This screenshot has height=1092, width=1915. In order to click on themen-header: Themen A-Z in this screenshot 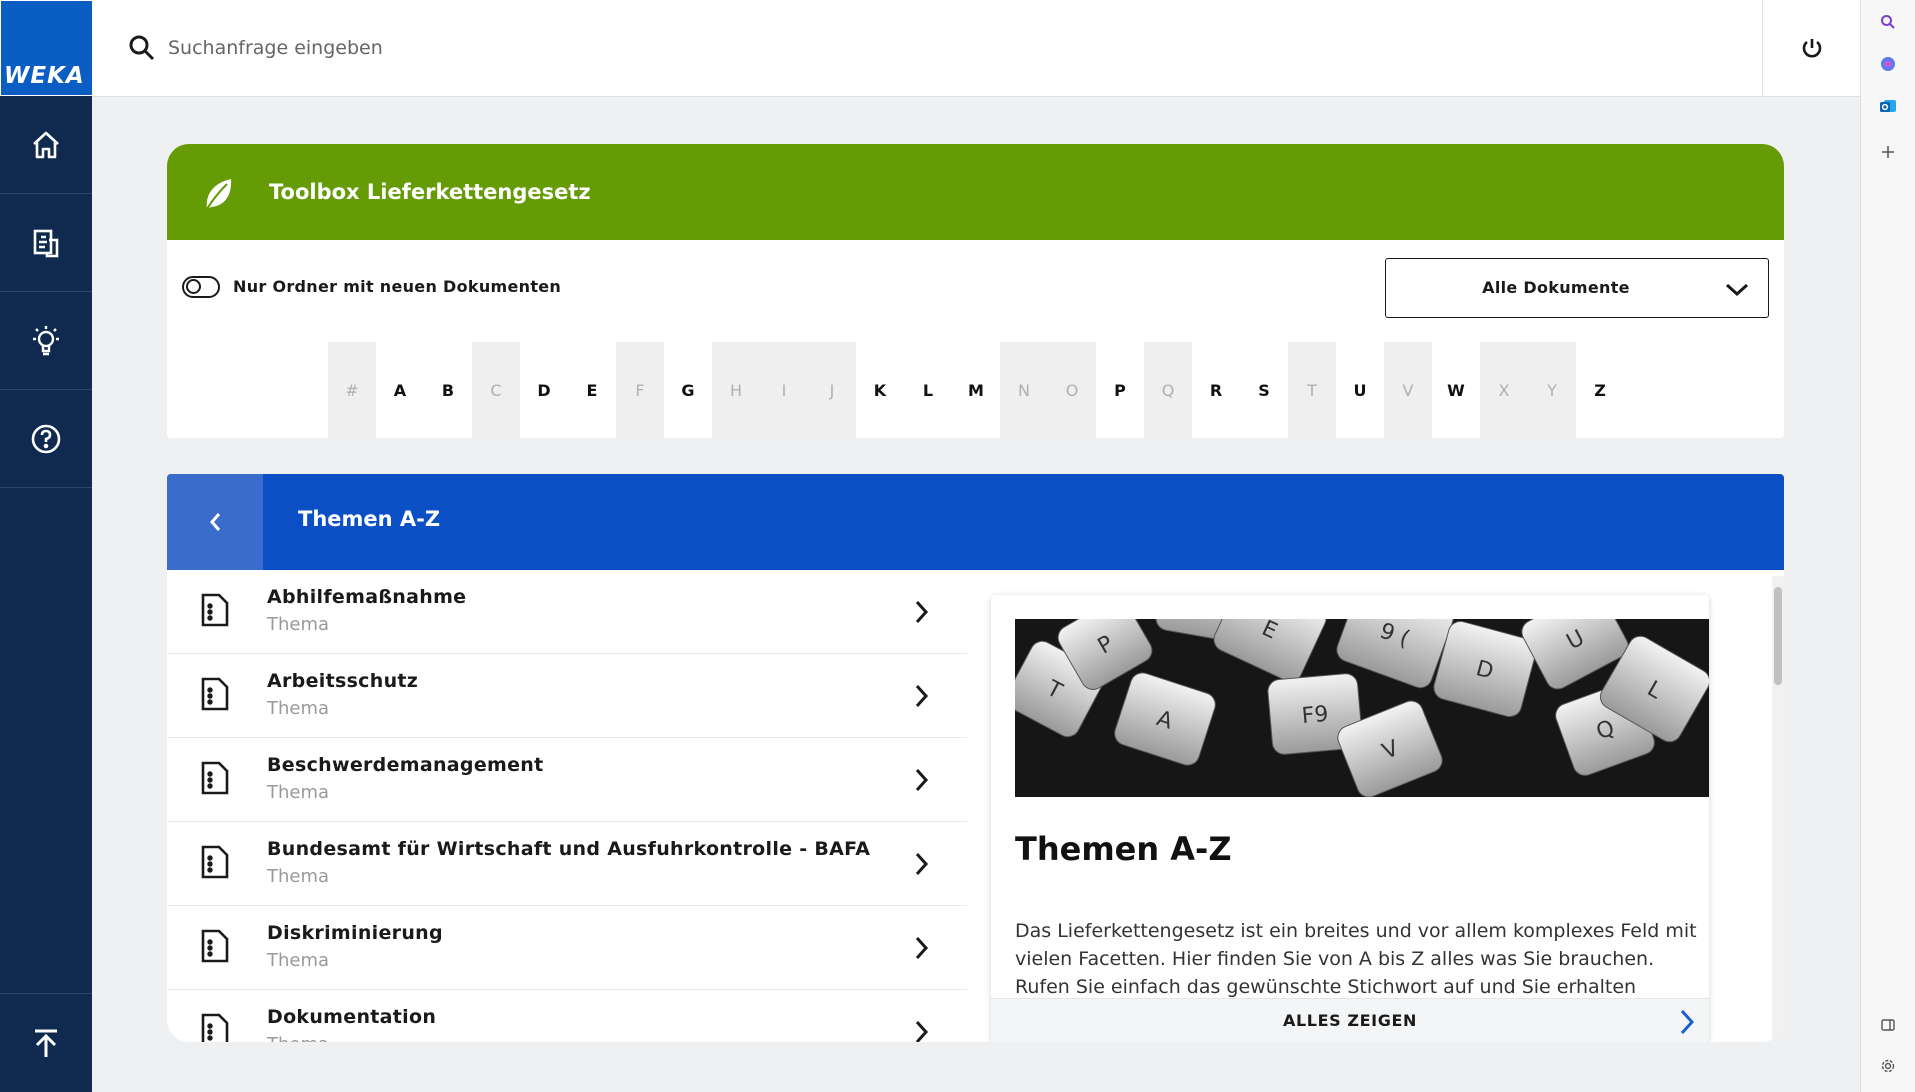, I will do `click(975, 522)`.